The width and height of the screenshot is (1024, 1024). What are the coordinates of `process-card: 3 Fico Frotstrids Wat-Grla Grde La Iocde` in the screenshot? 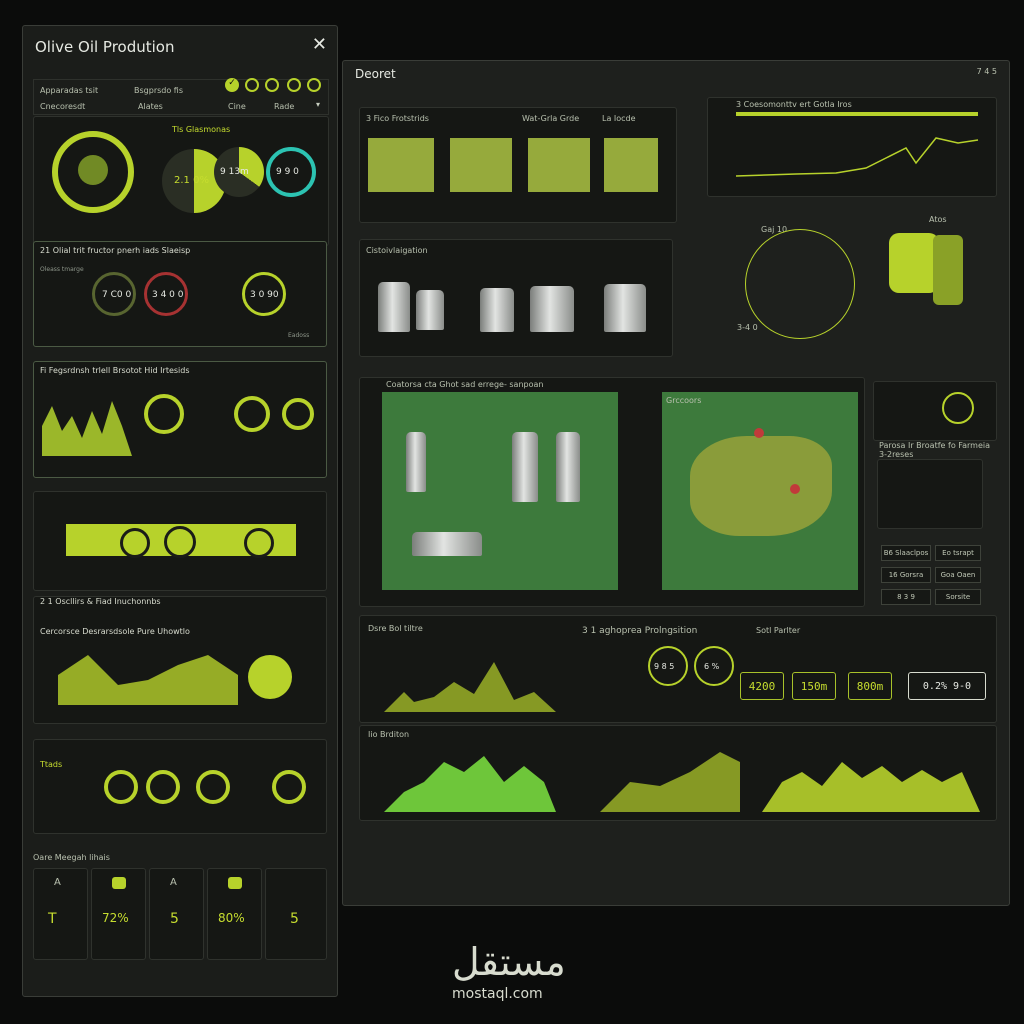 It's located at (518, 165).